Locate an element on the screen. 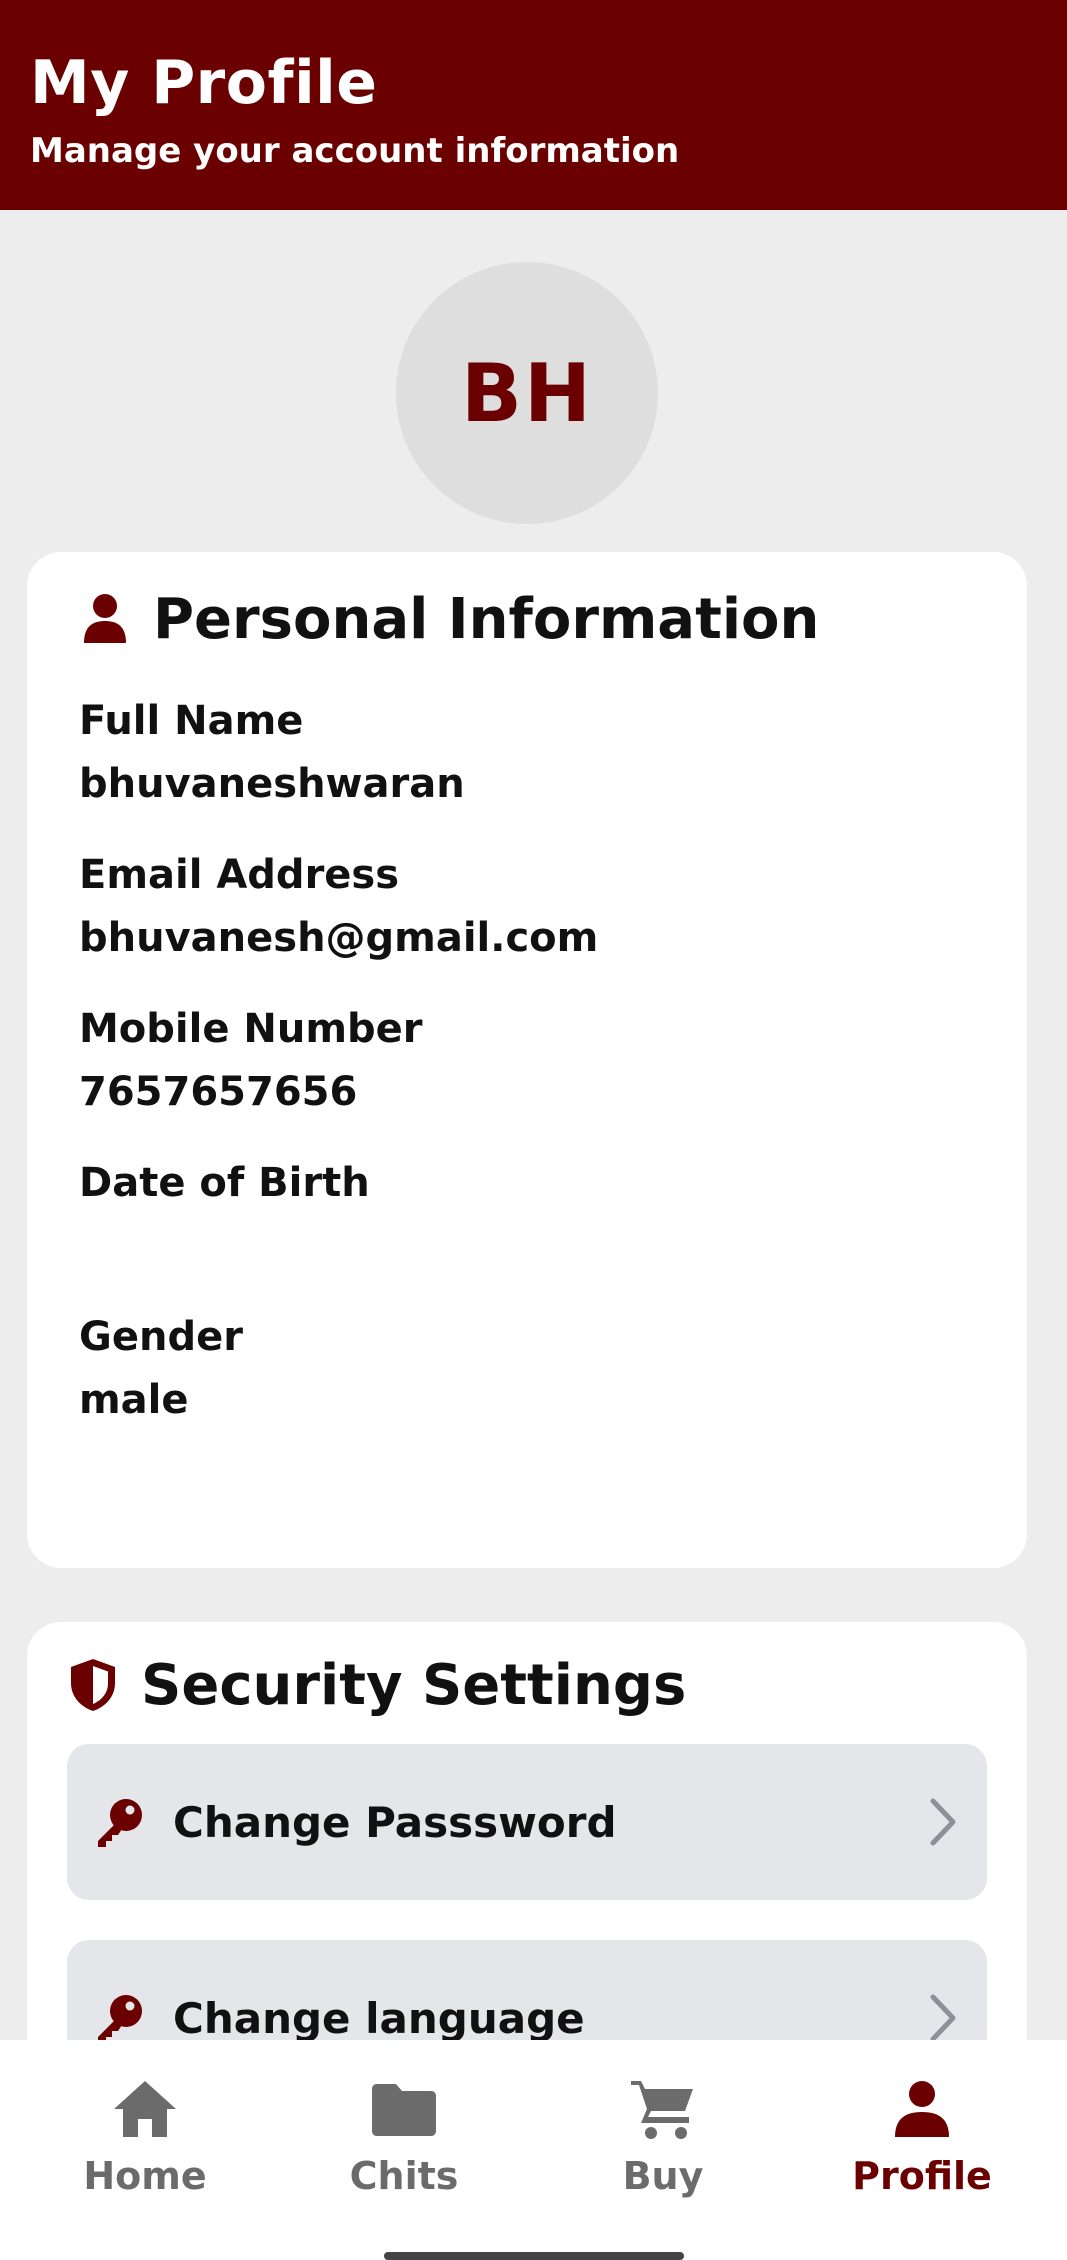  bottom-navigation: Home Chits Buy Profile is located at coordinates (533, 2150).